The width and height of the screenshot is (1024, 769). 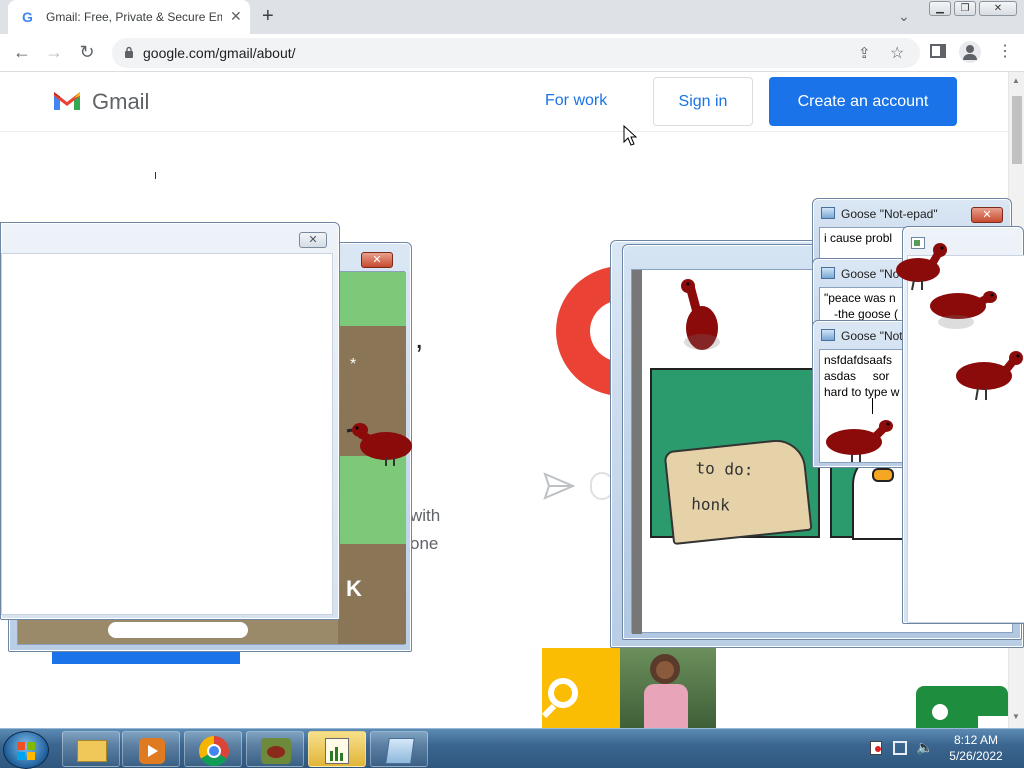 I want to click on network-icon, so click(x=900, y=748).